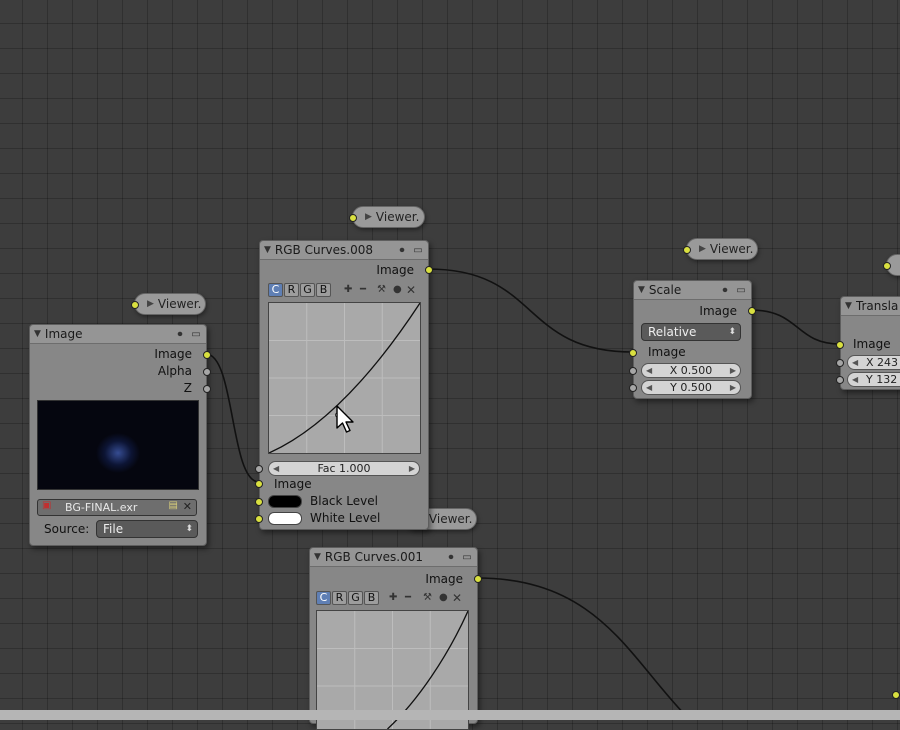 This screenshot has height=730, width=900. What do you see at coordinates (450, 715) in the screenshot?
I see `bottom-scrollbar` at bounding box center [450, 715].